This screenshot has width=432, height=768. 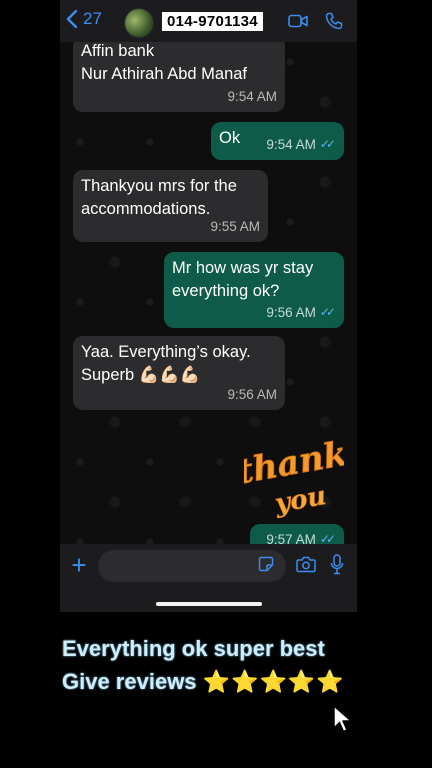 What do you see at coordinates (208, 578) in the screenshot?
I see `message-composer: +` at bounding box center [208, 578].